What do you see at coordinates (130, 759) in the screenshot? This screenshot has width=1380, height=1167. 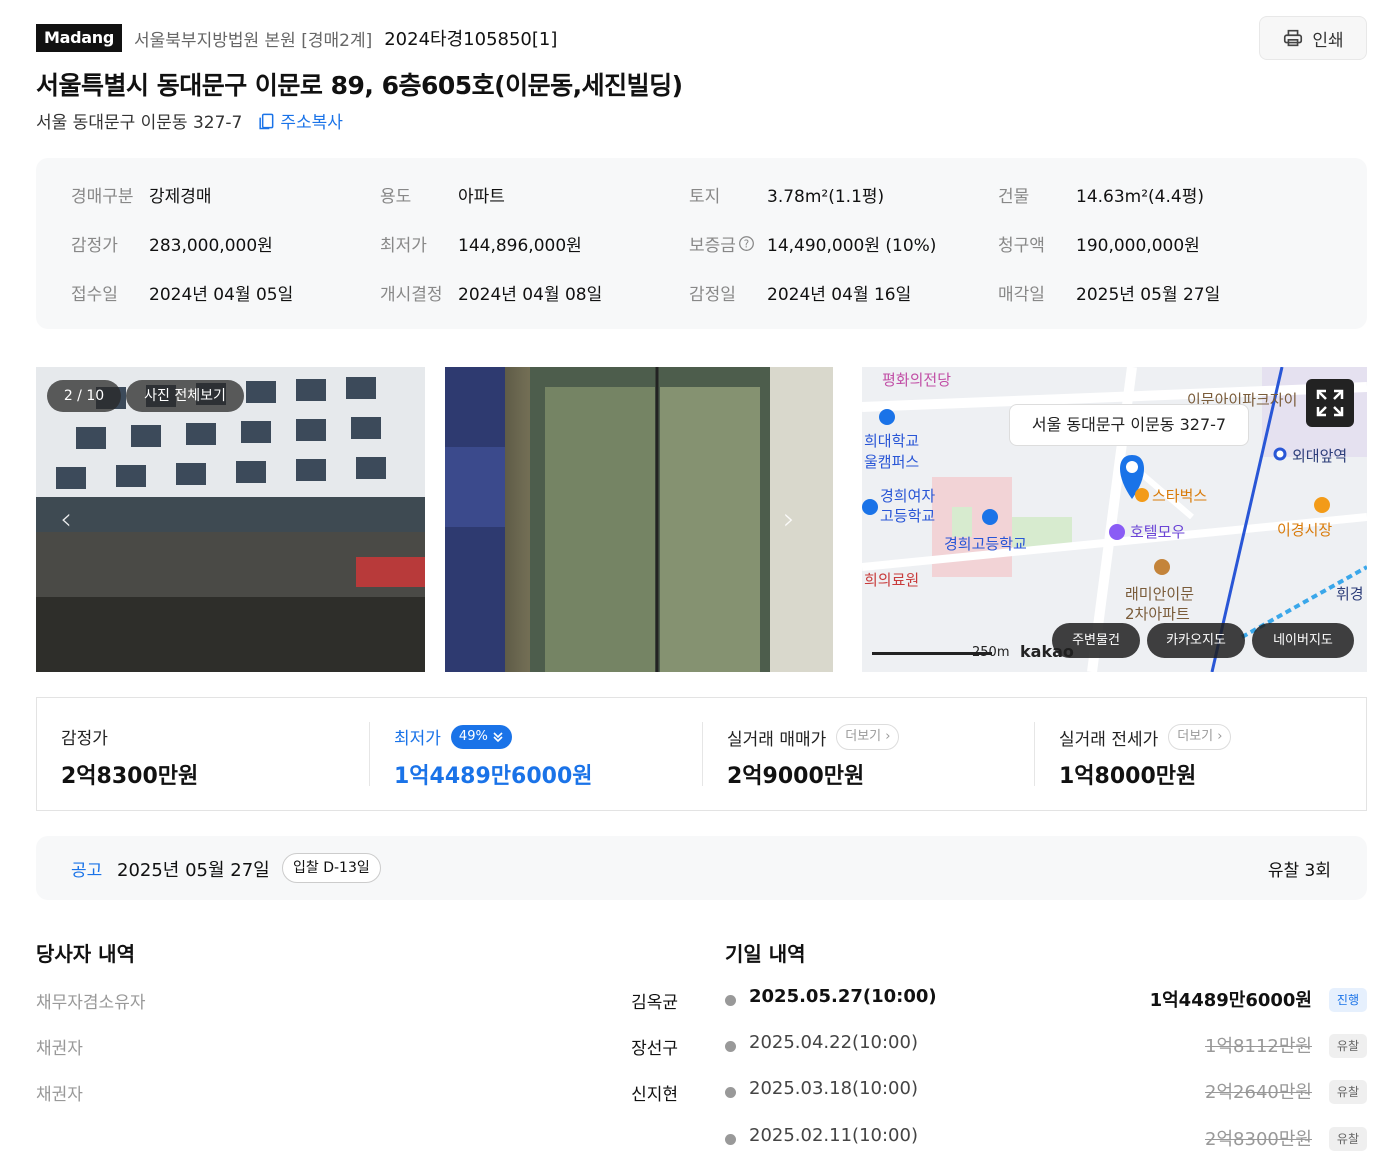 I see `price-appraisal: 감정가 2억8300만원` at bounding box center [130, 759].